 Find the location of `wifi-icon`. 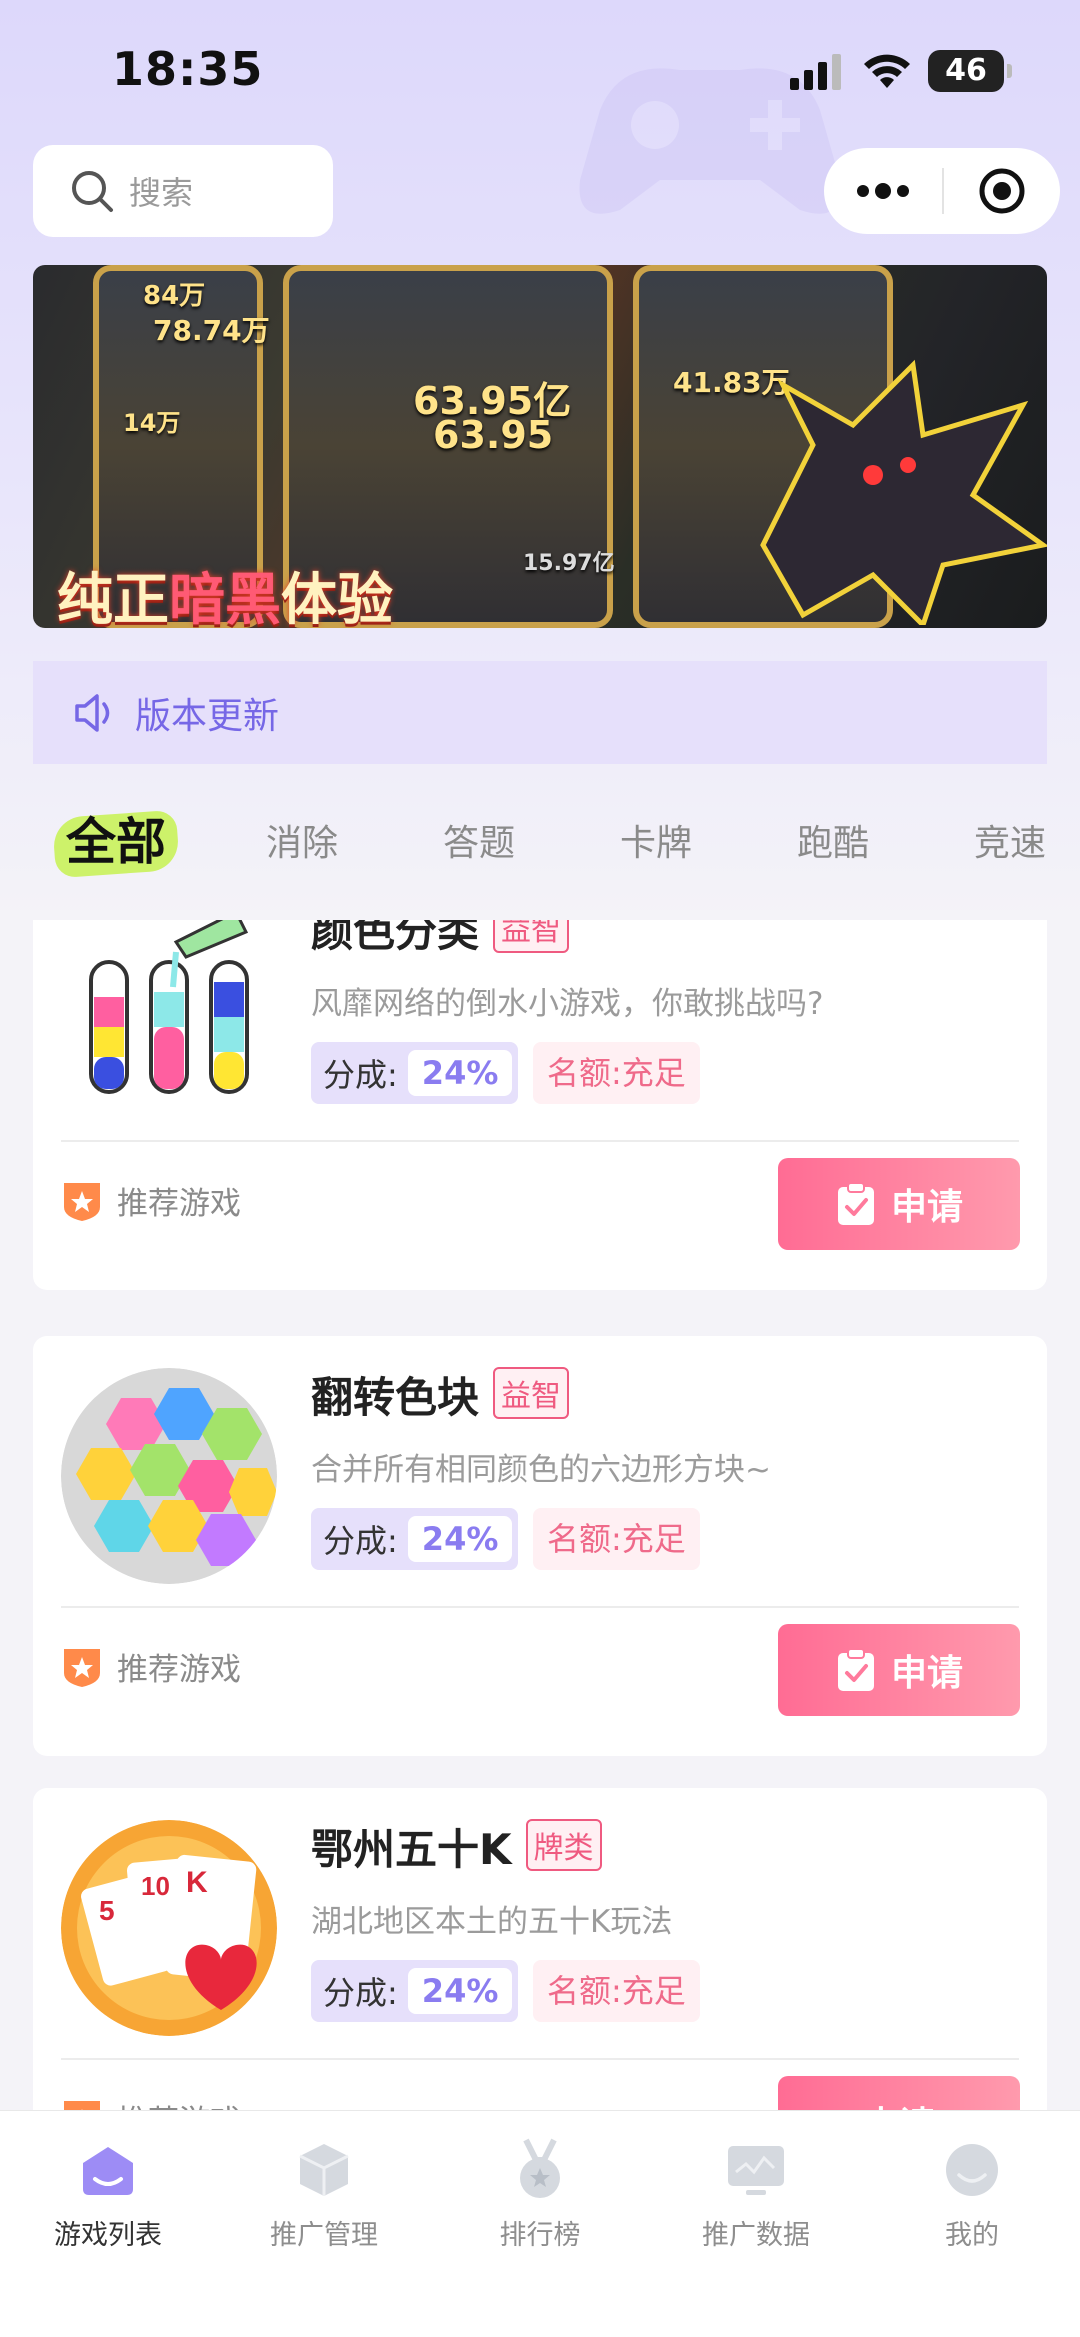

wifi-icon is located at coordinates (887, 71).